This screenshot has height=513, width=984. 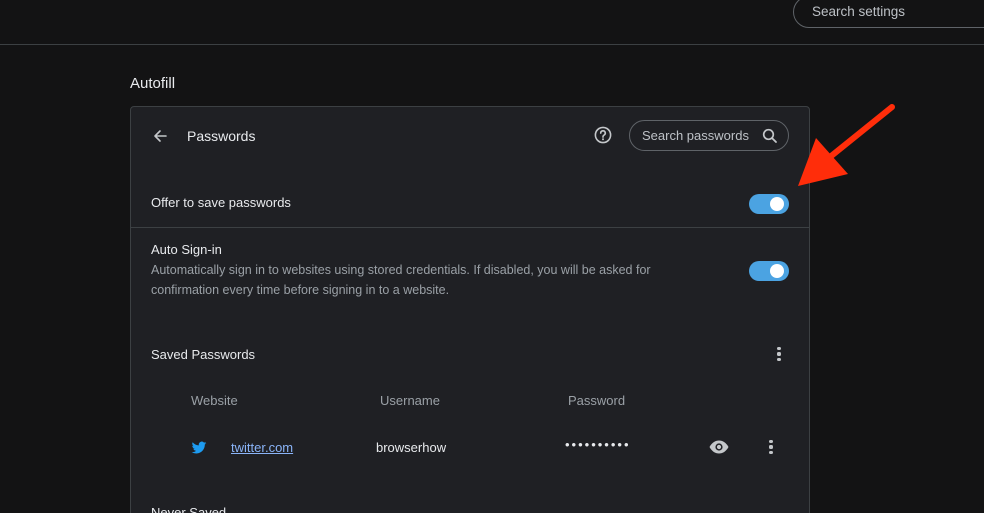 What do you see at coordinates (160, 136) in the screenshot?
I see `back-arrow-icon` at bounding box center [160, 136].